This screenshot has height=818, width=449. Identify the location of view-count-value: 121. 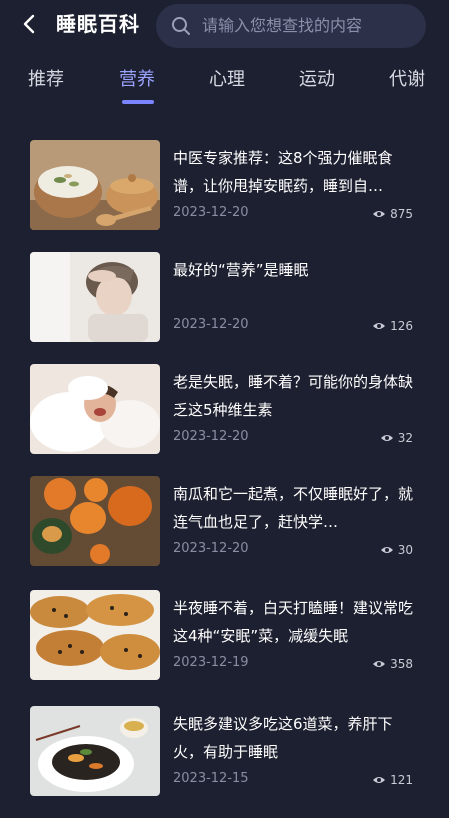
(401, 780).